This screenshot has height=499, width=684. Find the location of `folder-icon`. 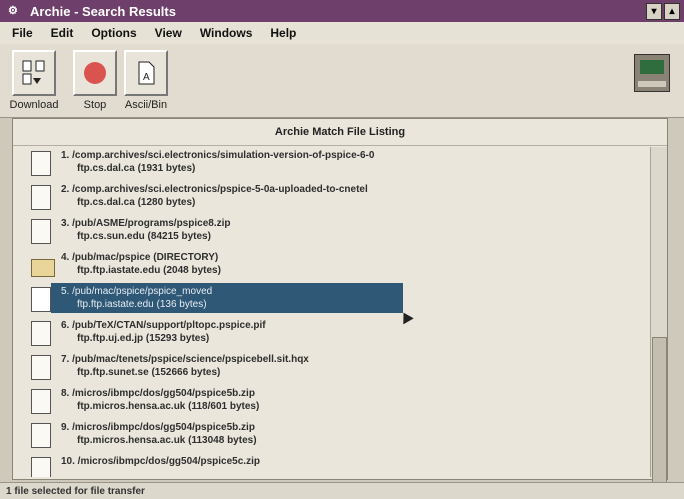

folder-icon is located at coordinates (43, 268).